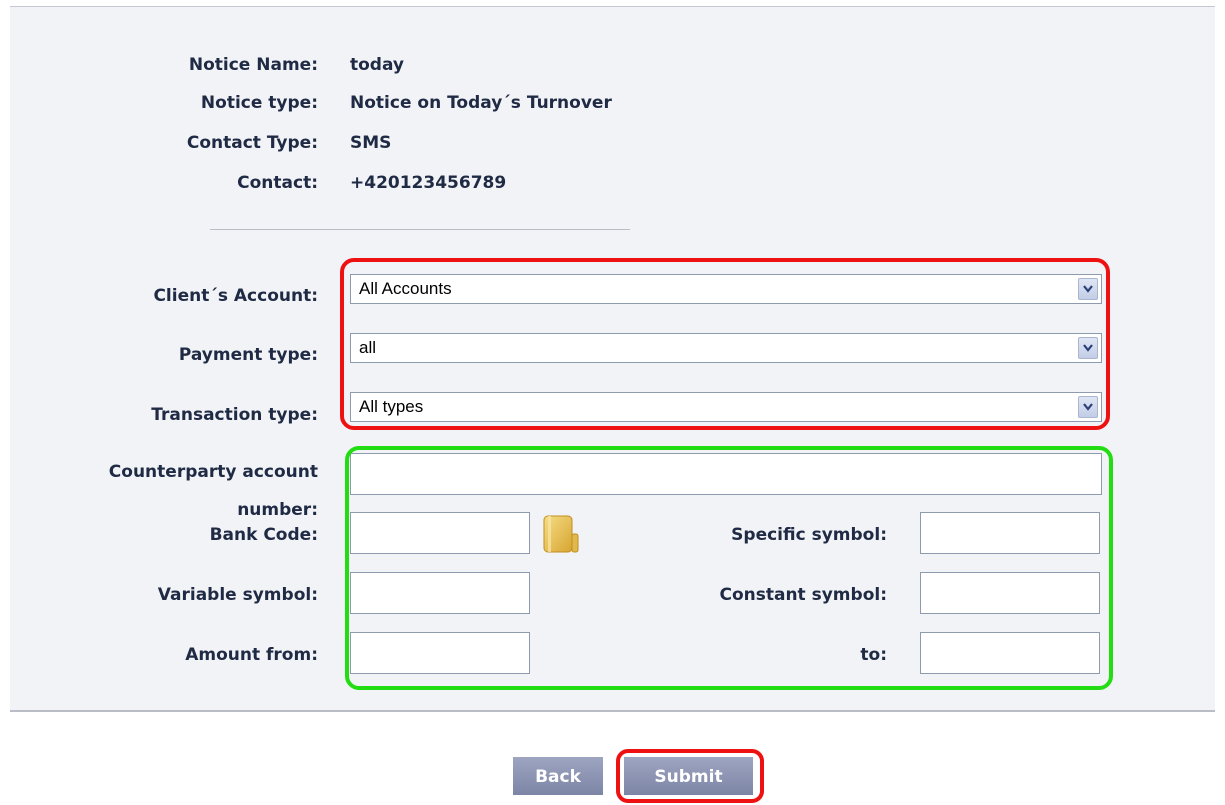  Describe the element at coordinates (690, 776) in the screenshot. I see `submit-highlight` at that location.